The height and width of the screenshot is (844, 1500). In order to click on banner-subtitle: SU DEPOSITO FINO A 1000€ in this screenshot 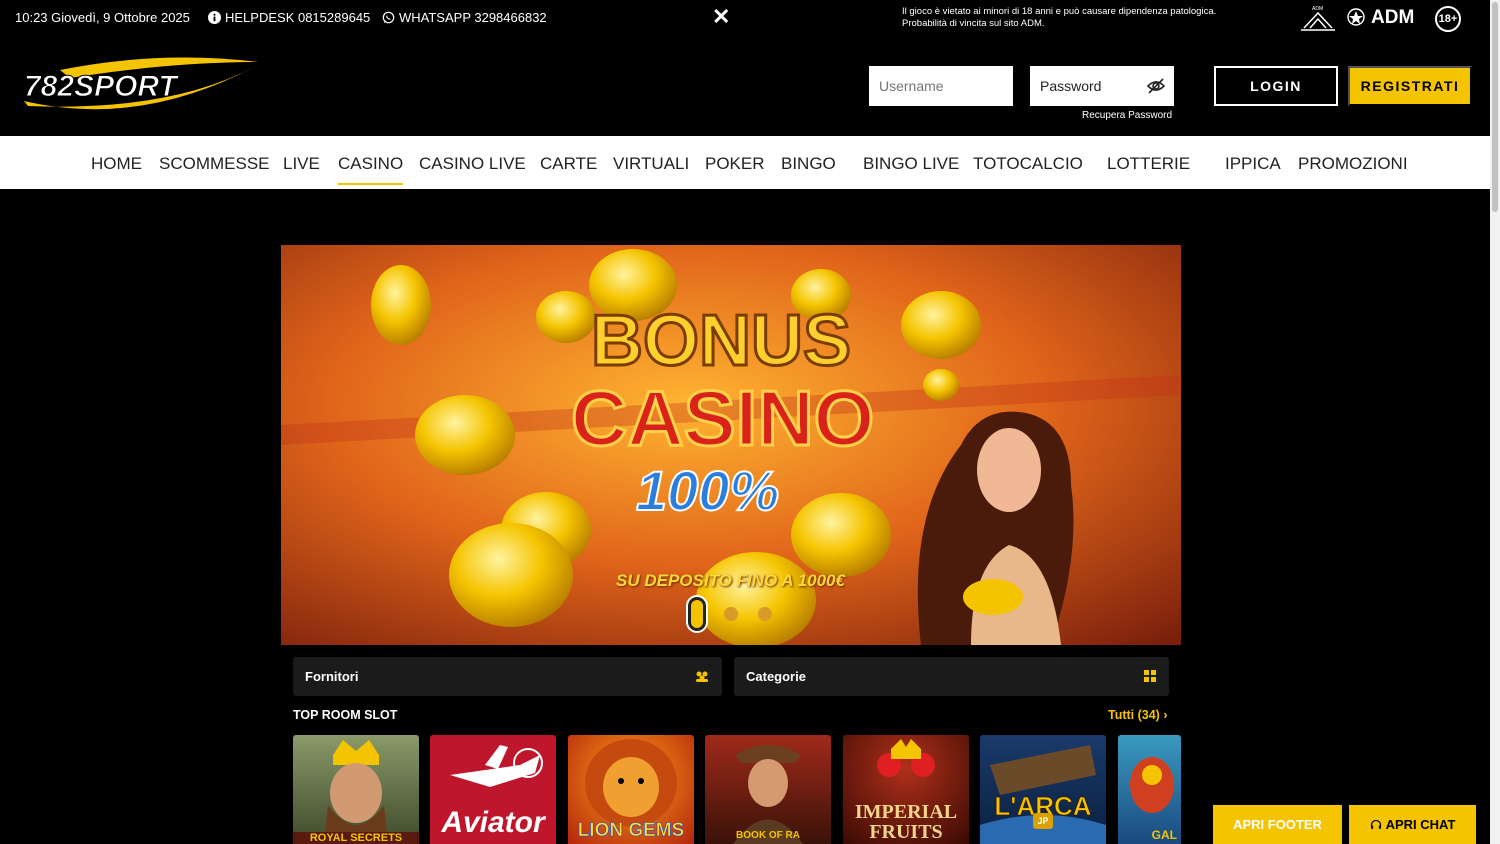, I will do `click(730, 580)`.